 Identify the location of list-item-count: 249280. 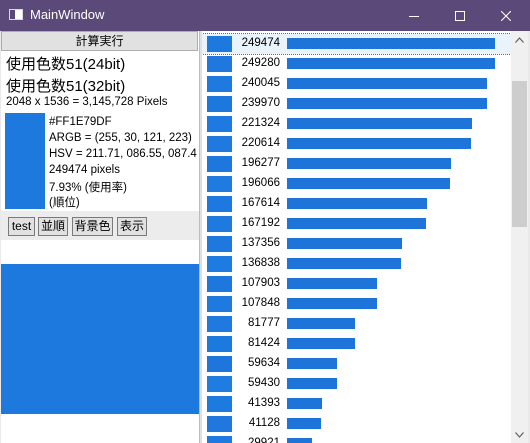
(260, 63).